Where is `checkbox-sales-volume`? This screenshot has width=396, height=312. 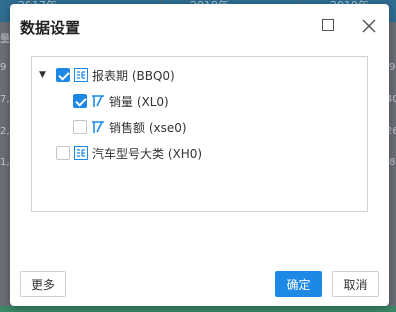 checkbox-sales-volume is located at coordinates (80, 101).